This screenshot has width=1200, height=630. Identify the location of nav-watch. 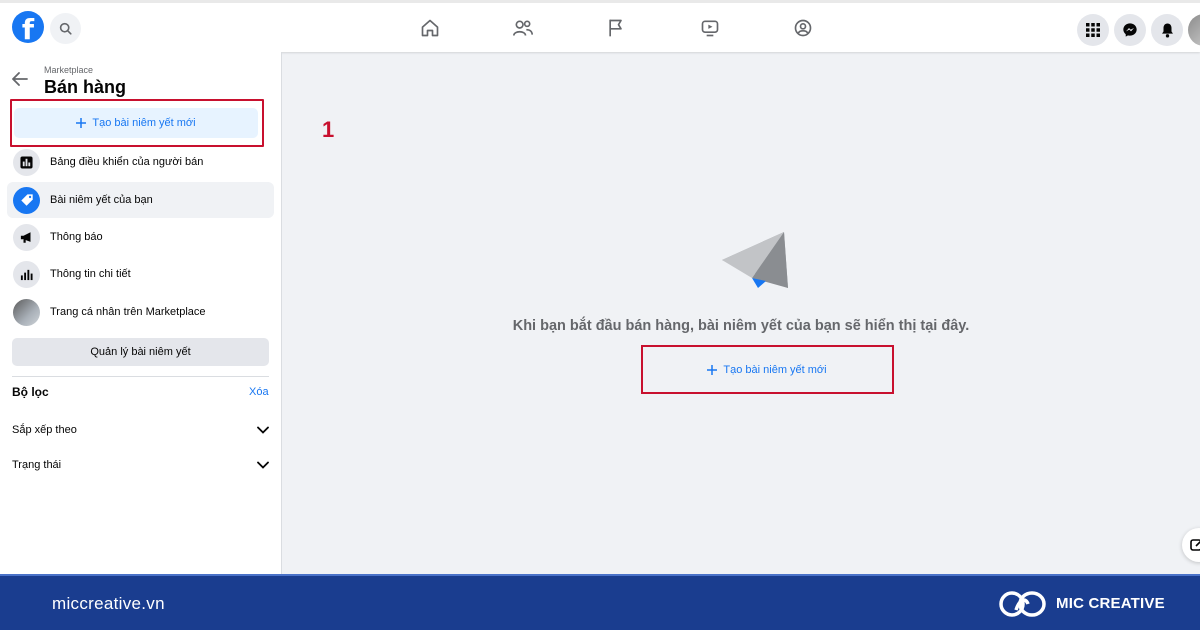
(710, 28).